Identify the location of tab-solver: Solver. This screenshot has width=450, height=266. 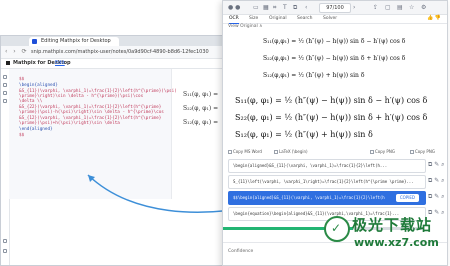
(330, 18).